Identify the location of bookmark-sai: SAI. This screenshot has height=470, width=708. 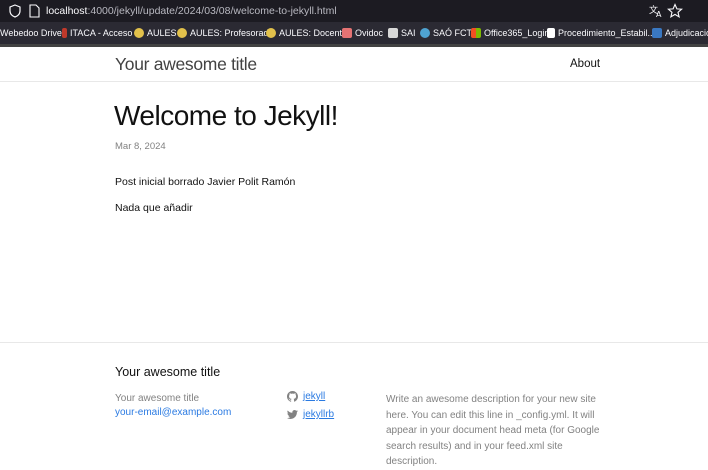
(402, 33).